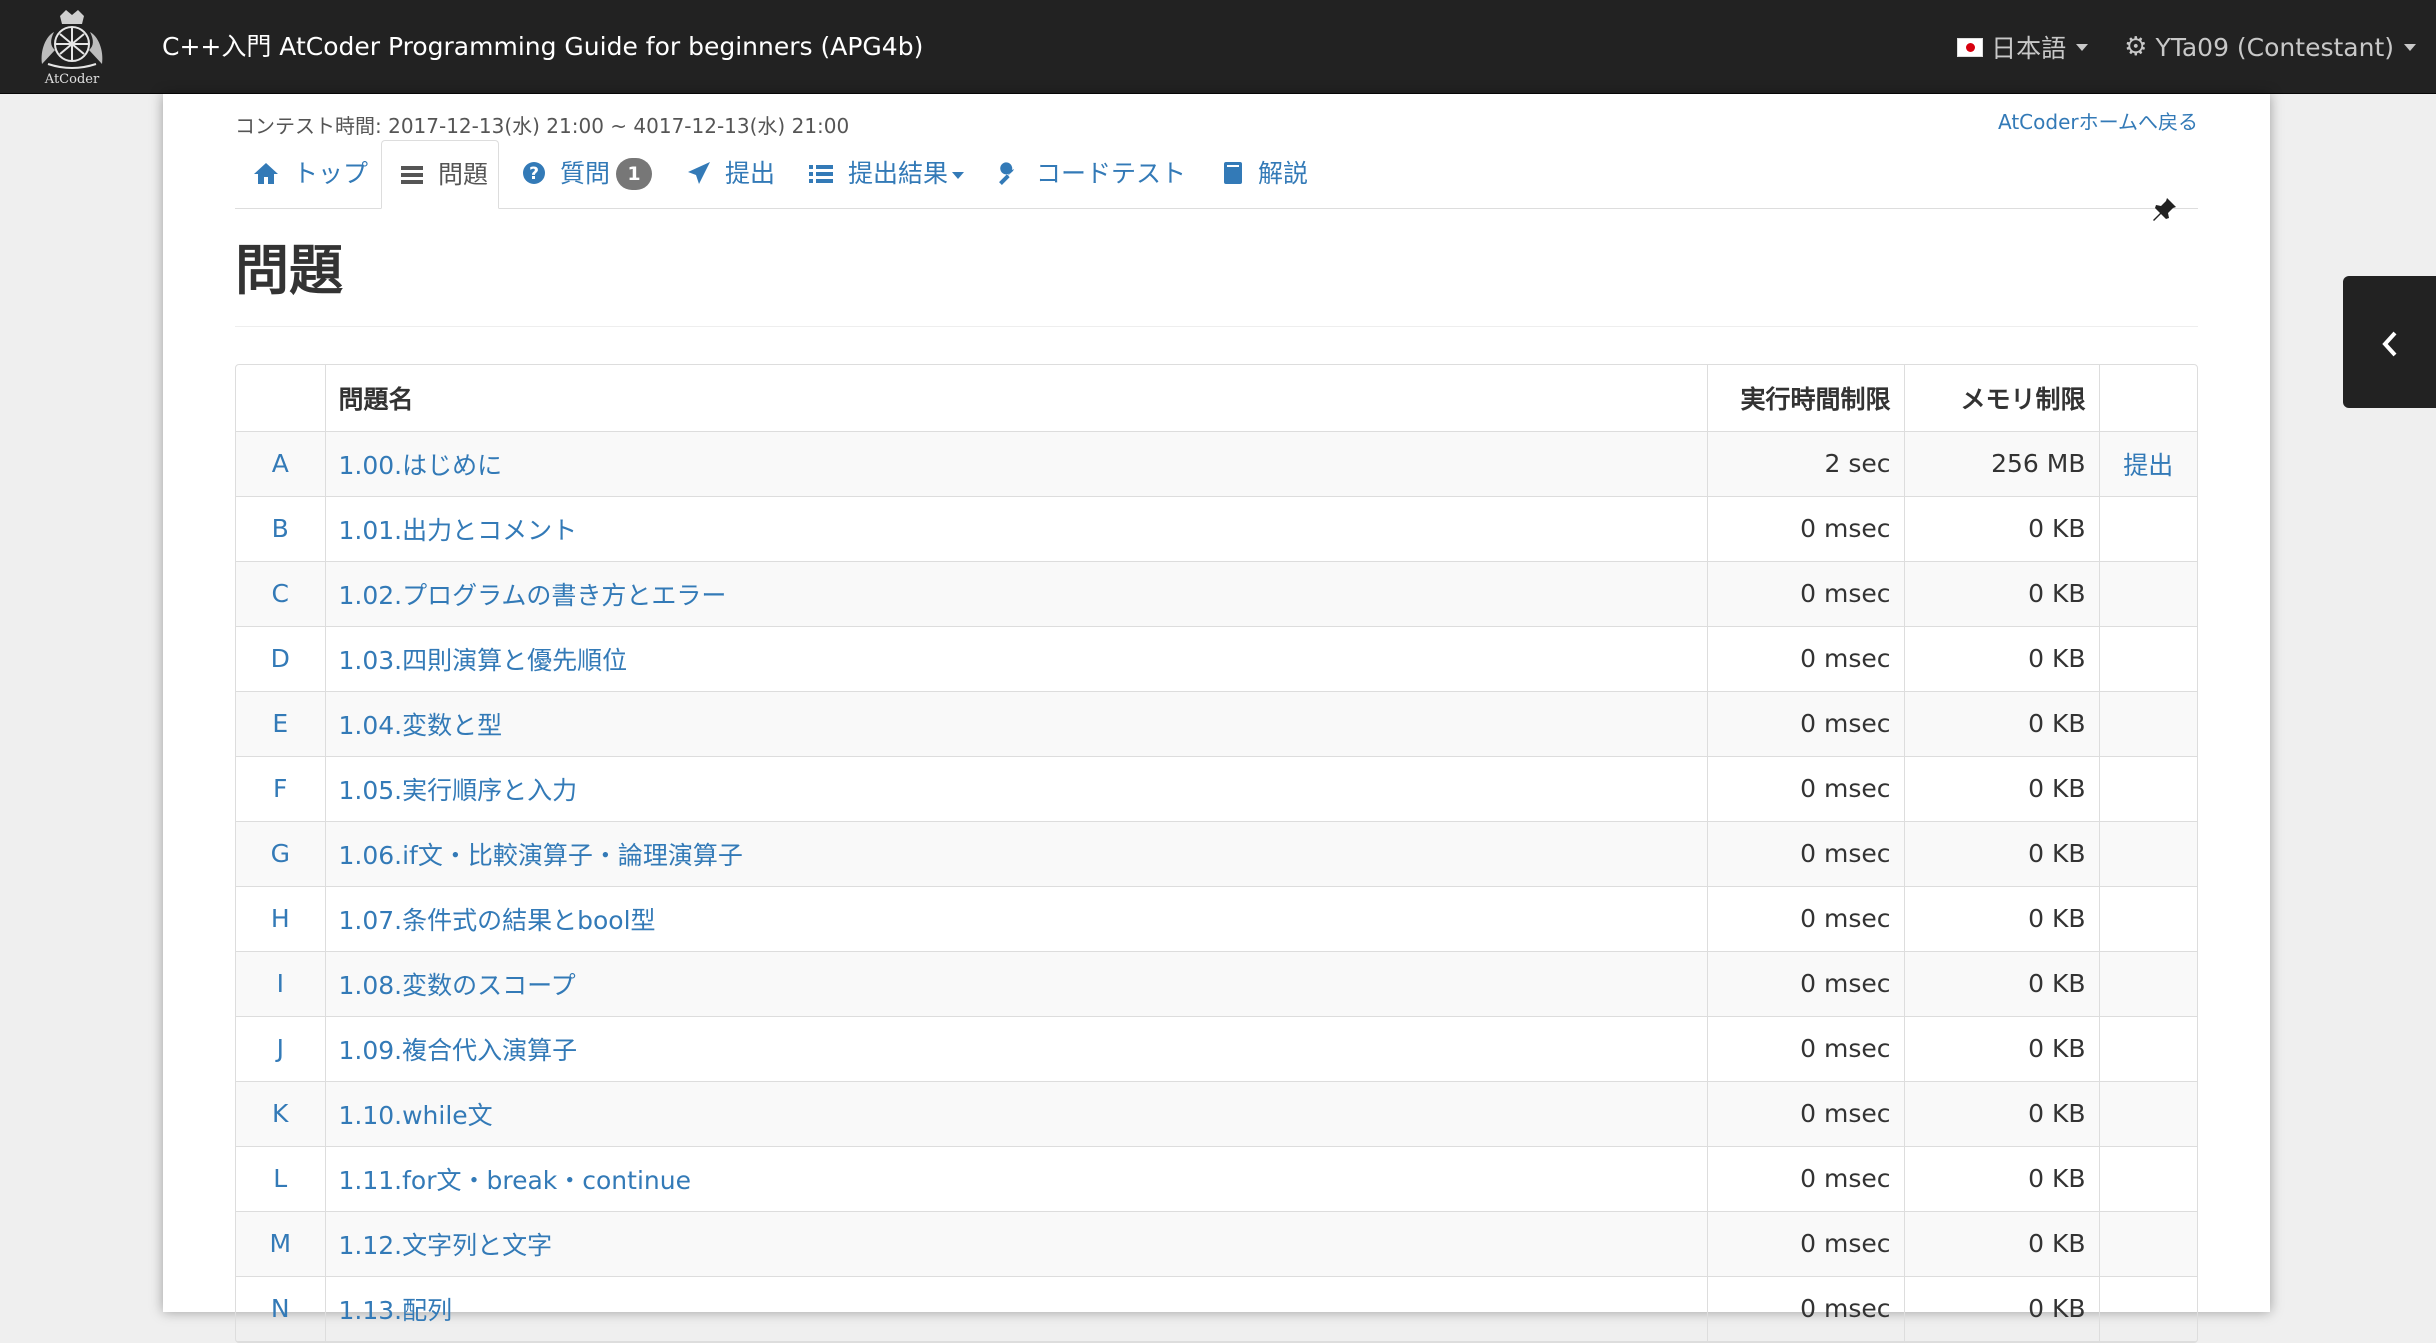 Image resolution: width=2436 pixels, height=1343 pixels. I want to click on task-letter-link: N, so click(280, 1308).